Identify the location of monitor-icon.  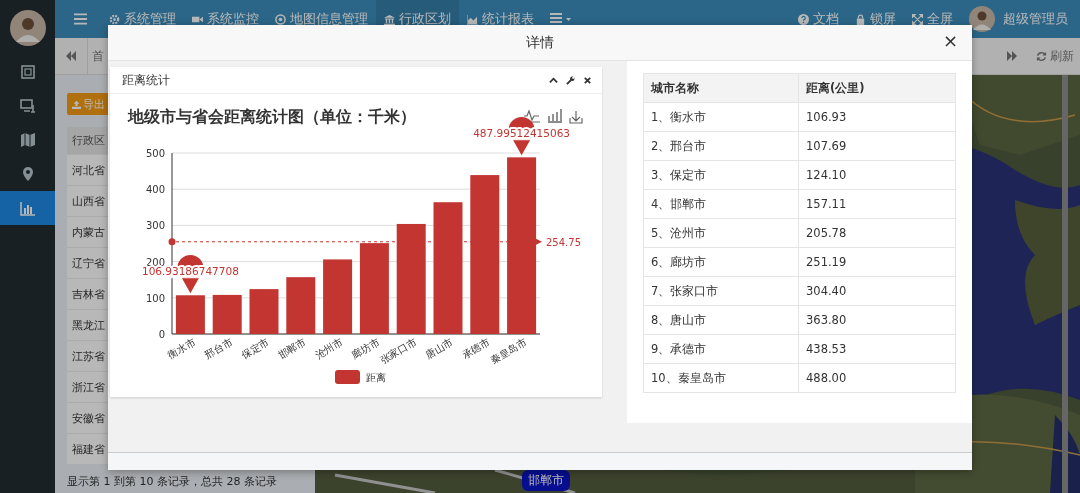
(27, 106).